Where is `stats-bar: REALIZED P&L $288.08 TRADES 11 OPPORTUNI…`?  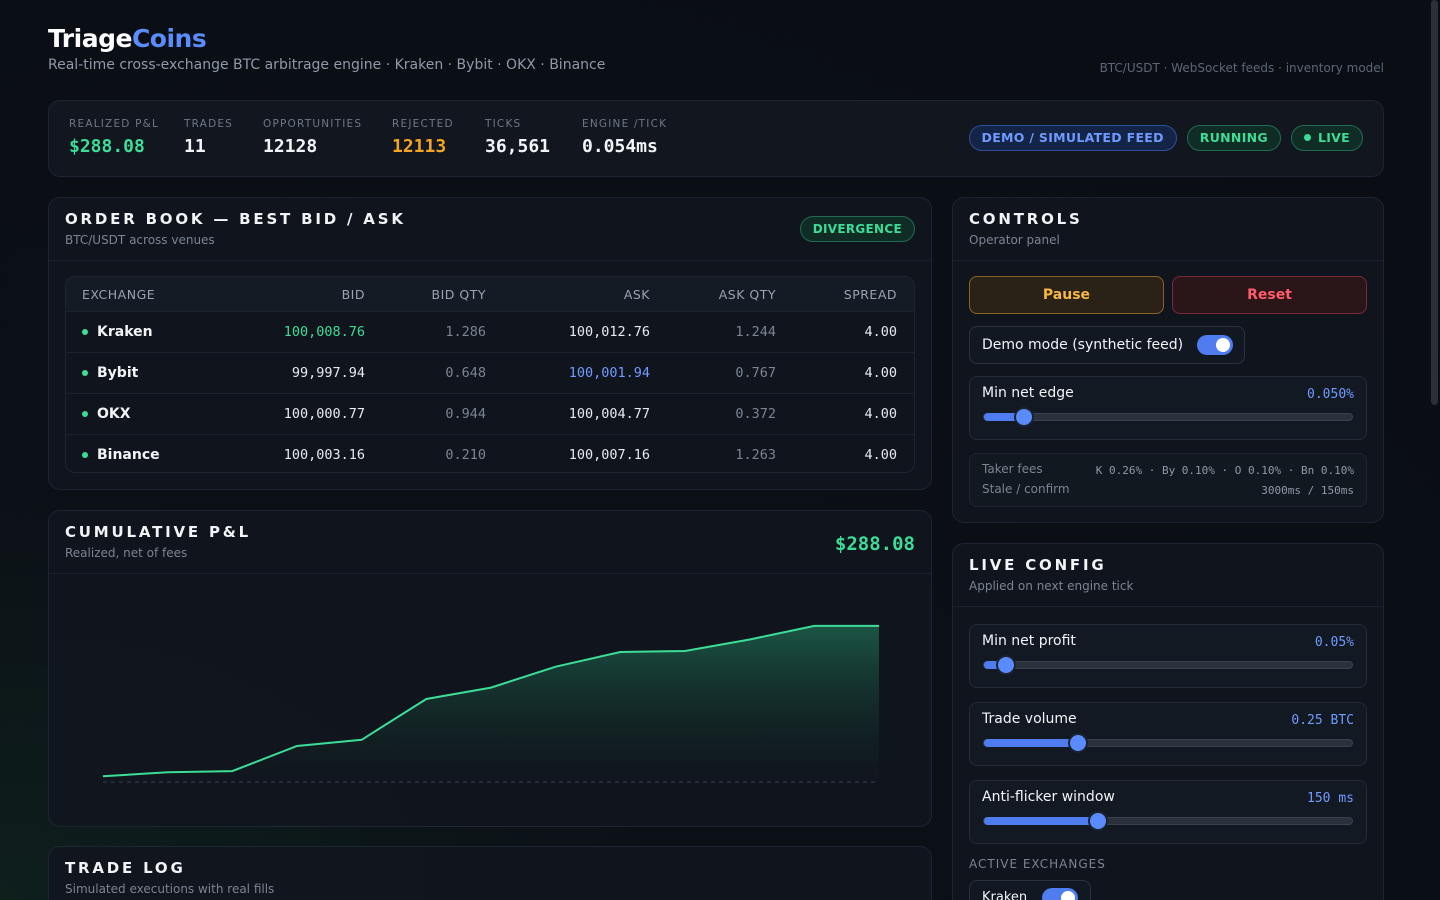 stats-bar: REALIZED P&L $288.08 TRADES 11 OPPORTUNI… is located at coordinates (716, 138).